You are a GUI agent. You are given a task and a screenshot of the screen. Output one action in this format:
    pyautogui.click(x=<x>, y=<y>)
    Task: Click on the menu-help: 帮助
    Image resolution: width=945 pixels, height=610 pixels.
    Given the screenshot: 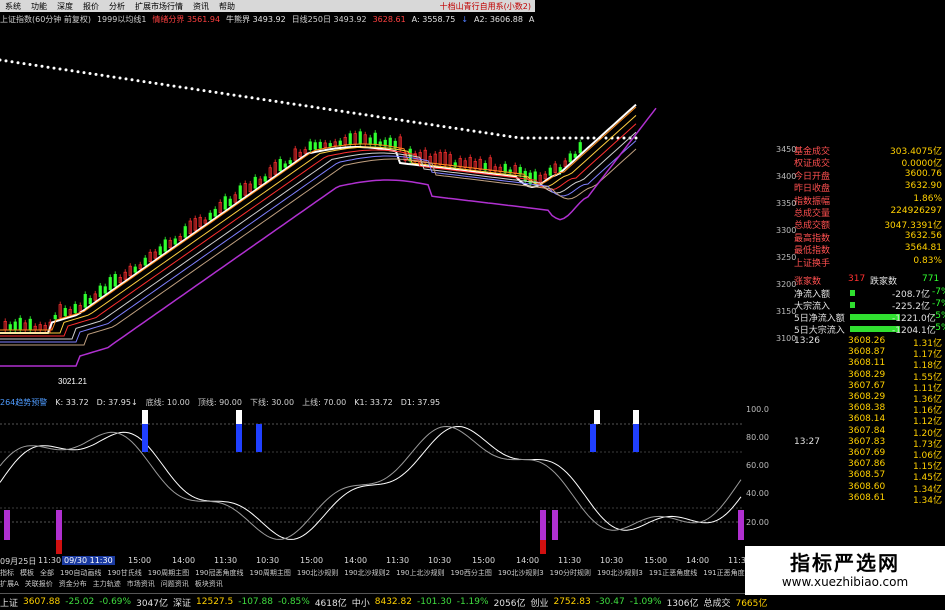 What is the action you would take?
    pyautogui.click(x=227, y=6)
    